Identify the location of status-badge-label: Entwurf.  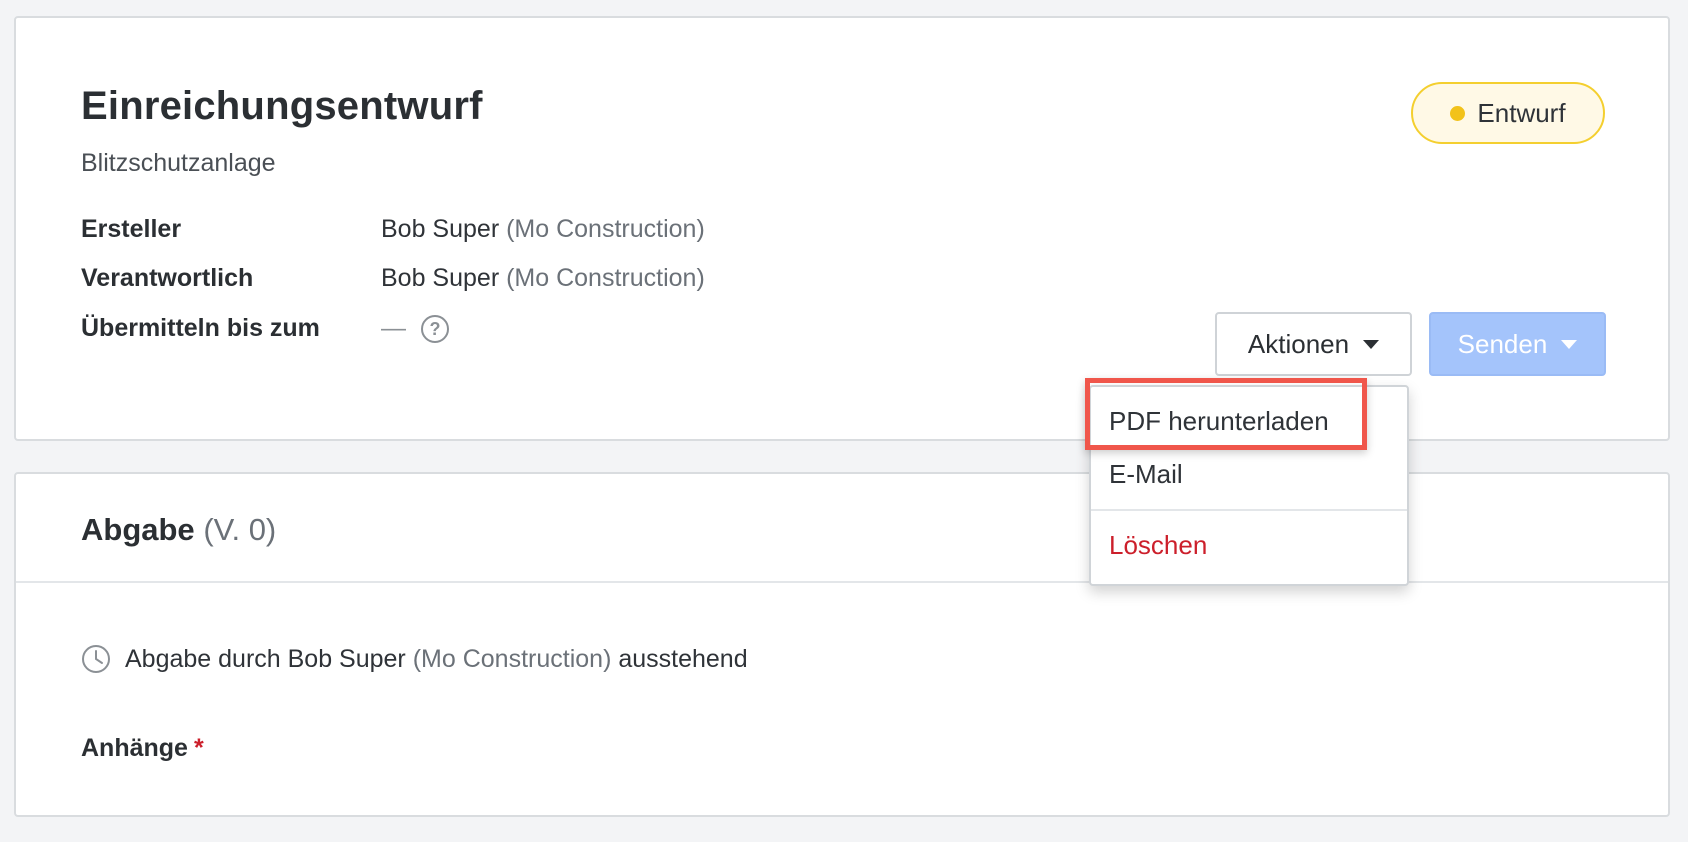
(1521, 112).